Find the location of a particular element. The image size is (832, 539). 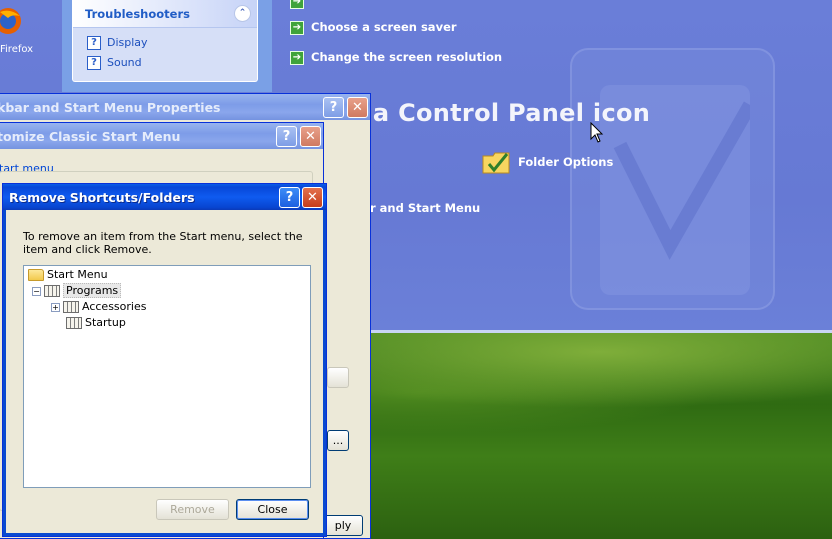

task-desktop-background-link: ➔ is located at coordinates (300, 4).